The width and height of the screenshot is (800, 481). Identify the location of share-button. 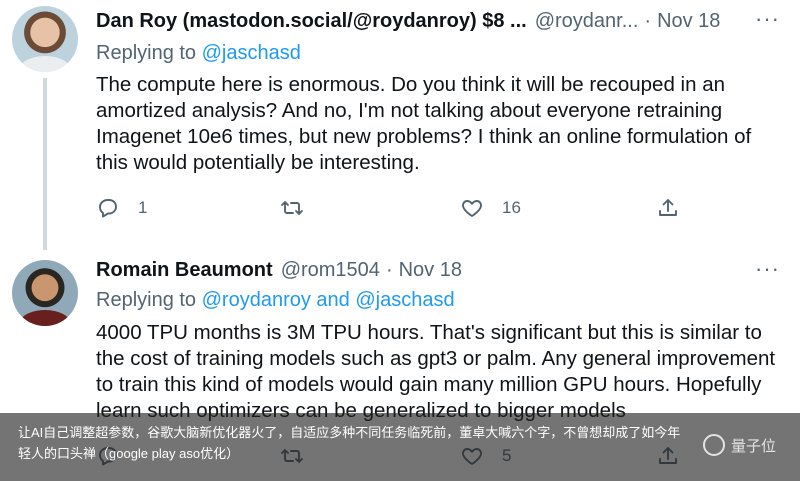
(668, 208).